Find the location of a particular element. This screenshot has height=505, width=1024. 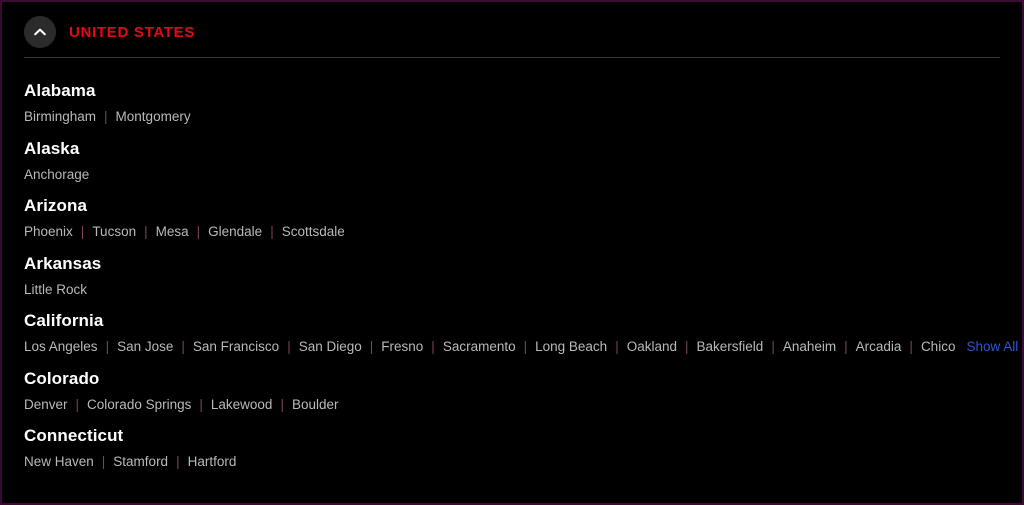

state-name: Colorado is located at coordinates (62, 378).